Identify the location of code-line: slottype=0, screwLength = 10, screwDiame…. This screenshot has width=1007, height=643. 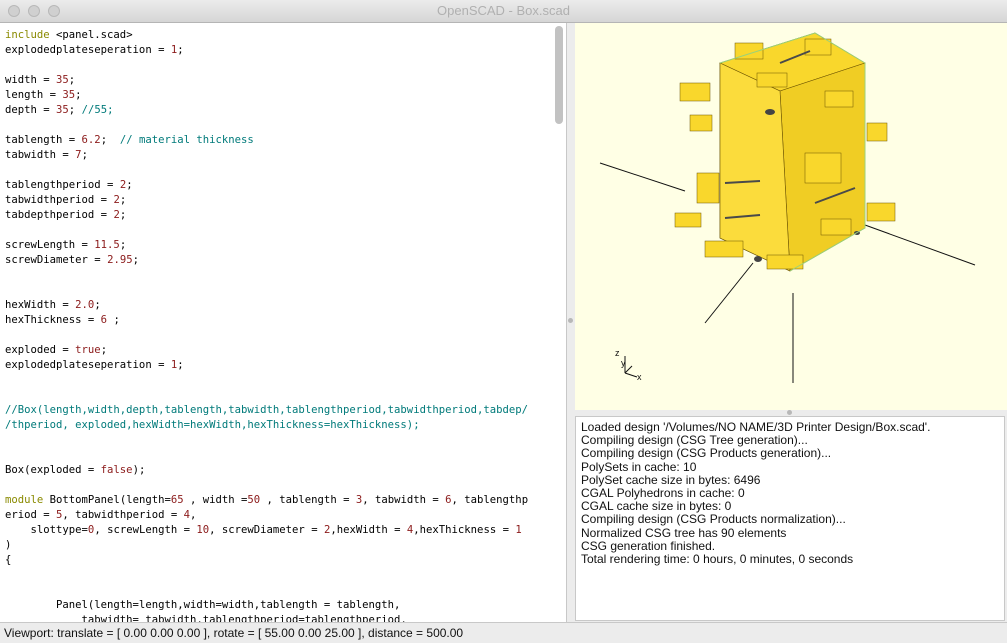
(277, 530).